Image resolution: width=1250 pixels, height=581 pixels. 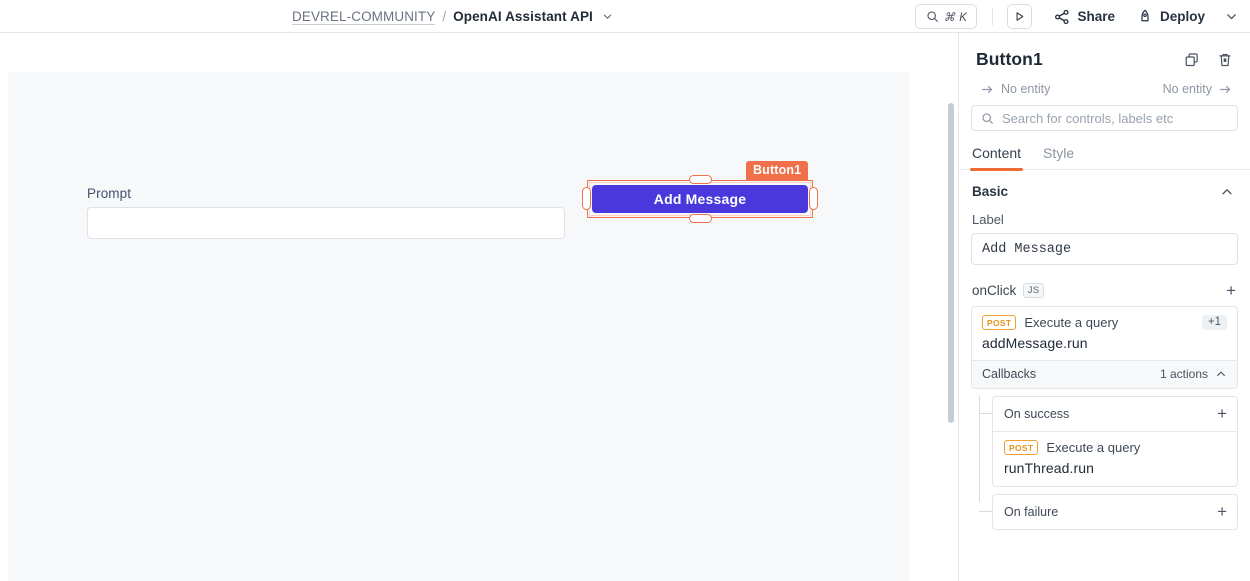 What do you see at coordinates (1104, 83) in the screenshot?
I see `entity-navigation: No entity No entity` at bounding box center [1104, 83].